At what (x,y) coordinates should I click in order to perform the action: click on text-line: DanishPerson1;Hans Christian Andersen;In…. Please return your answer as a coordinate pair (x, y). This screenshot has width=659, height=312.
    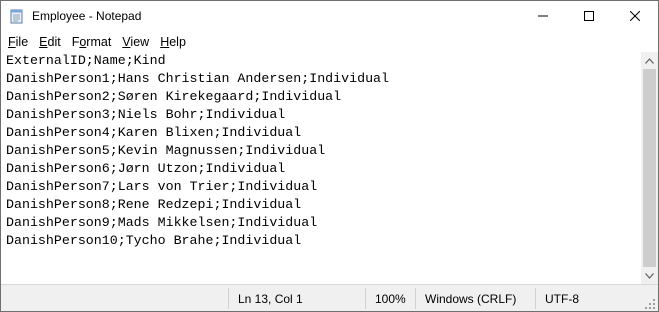
    Looking at the image, I should click on (198, 78).